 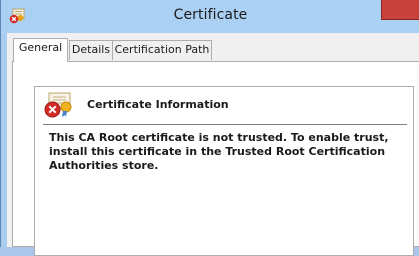 I want to click on window-title: Certificate, so click(x=210, y=15).